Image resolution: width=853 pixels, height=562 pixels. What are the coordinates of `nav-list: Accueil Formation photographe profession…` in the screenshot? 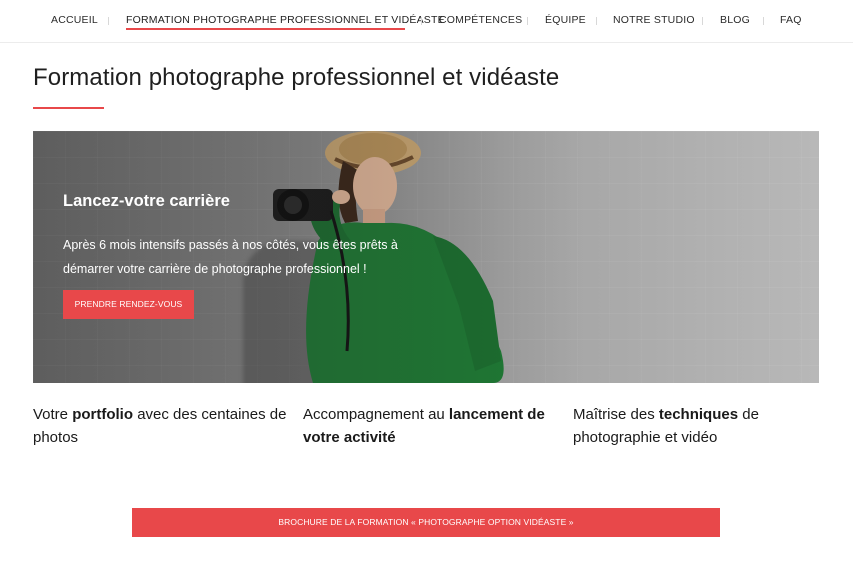 It's located at (426, 21).